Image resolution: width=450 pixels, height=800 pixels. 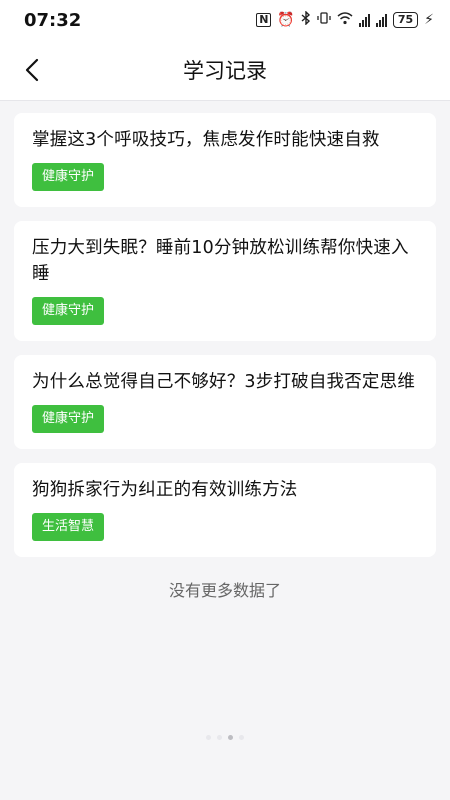 What do you see at coordinates (230, 737) in the screenshot?
I see `page-dot-active` at bounding box center [230, 737].